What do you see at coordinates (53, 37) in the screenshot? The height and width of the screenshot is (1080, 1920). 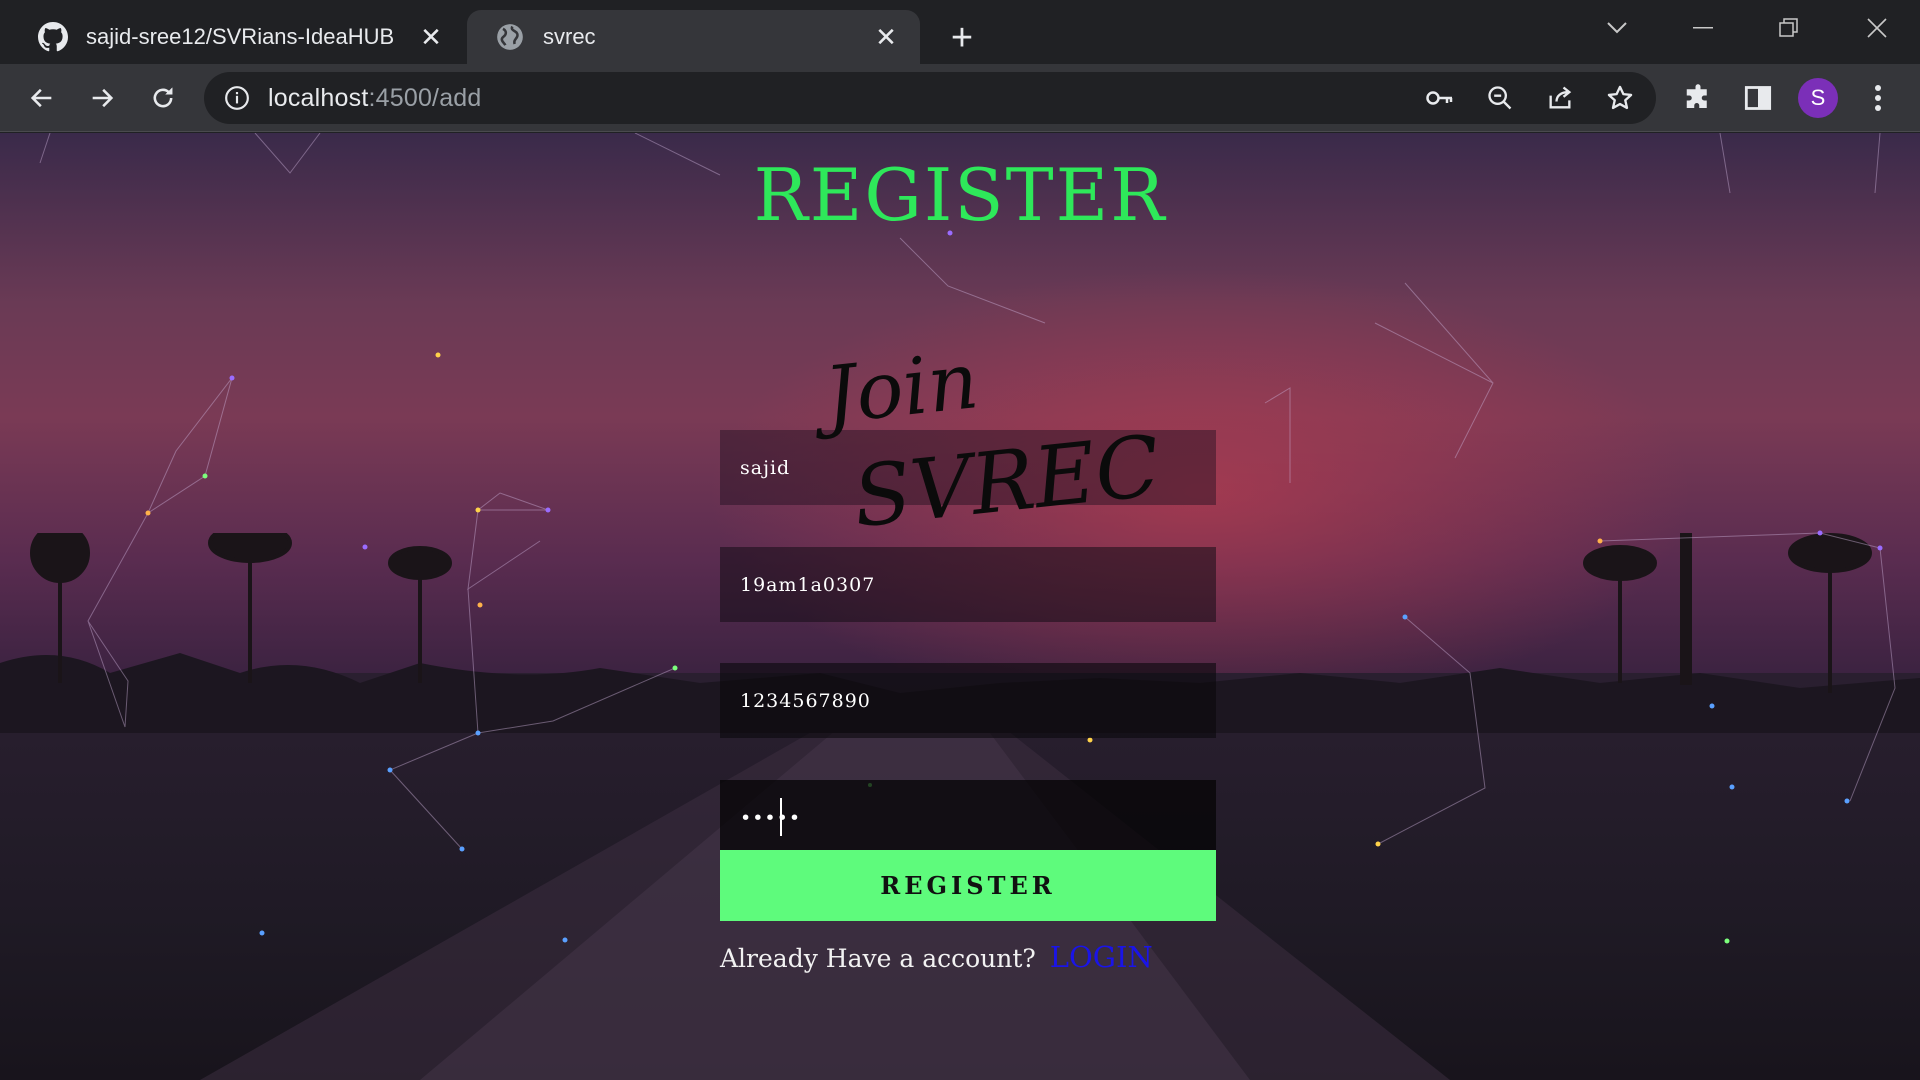 I see `github-icon` at bounding box center [53, 37].